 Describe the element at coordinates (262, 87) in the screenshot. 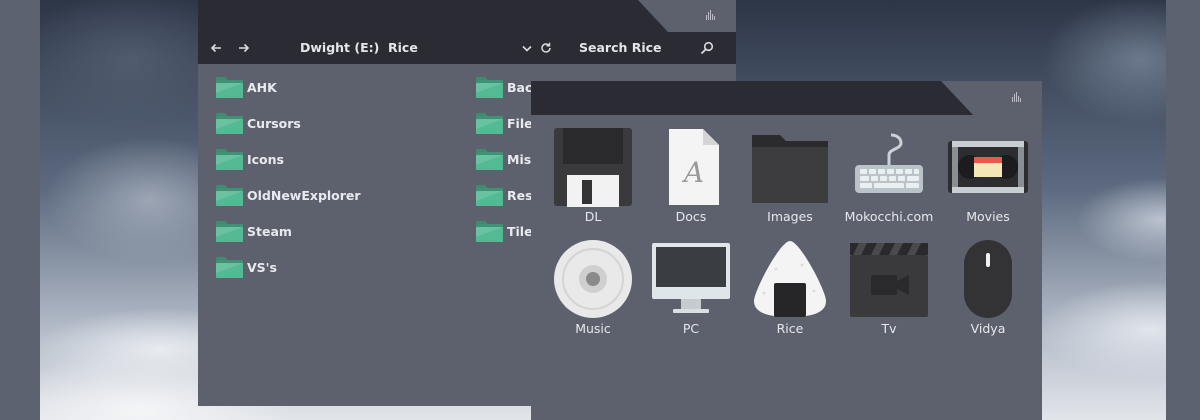

I see `folder-label: AHK` at that location.